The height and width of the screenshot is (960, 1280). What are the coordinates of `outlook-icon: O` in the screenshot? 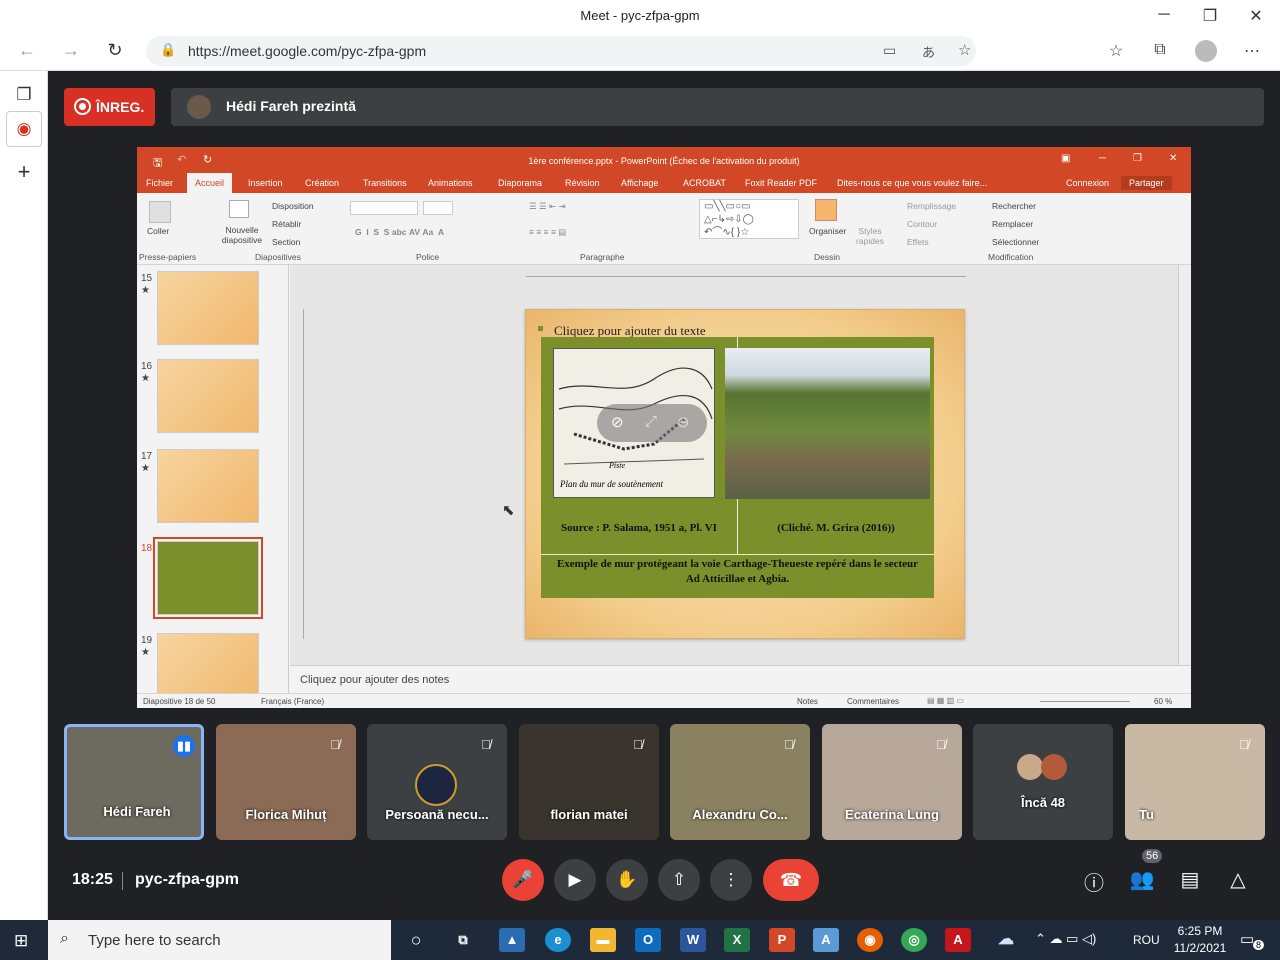 It's located at (648, 940).